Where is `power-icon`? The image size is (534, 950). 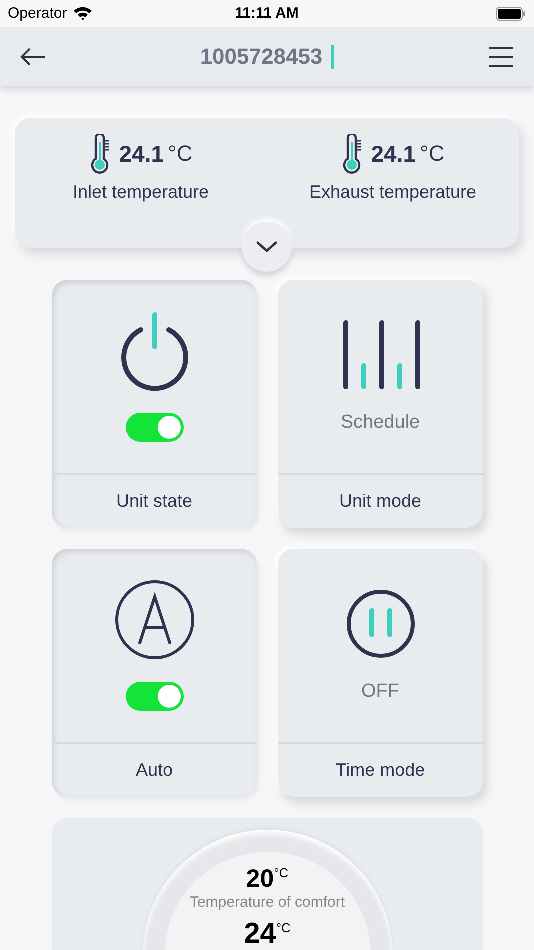 power-icon is located at coordinates (155, 351).